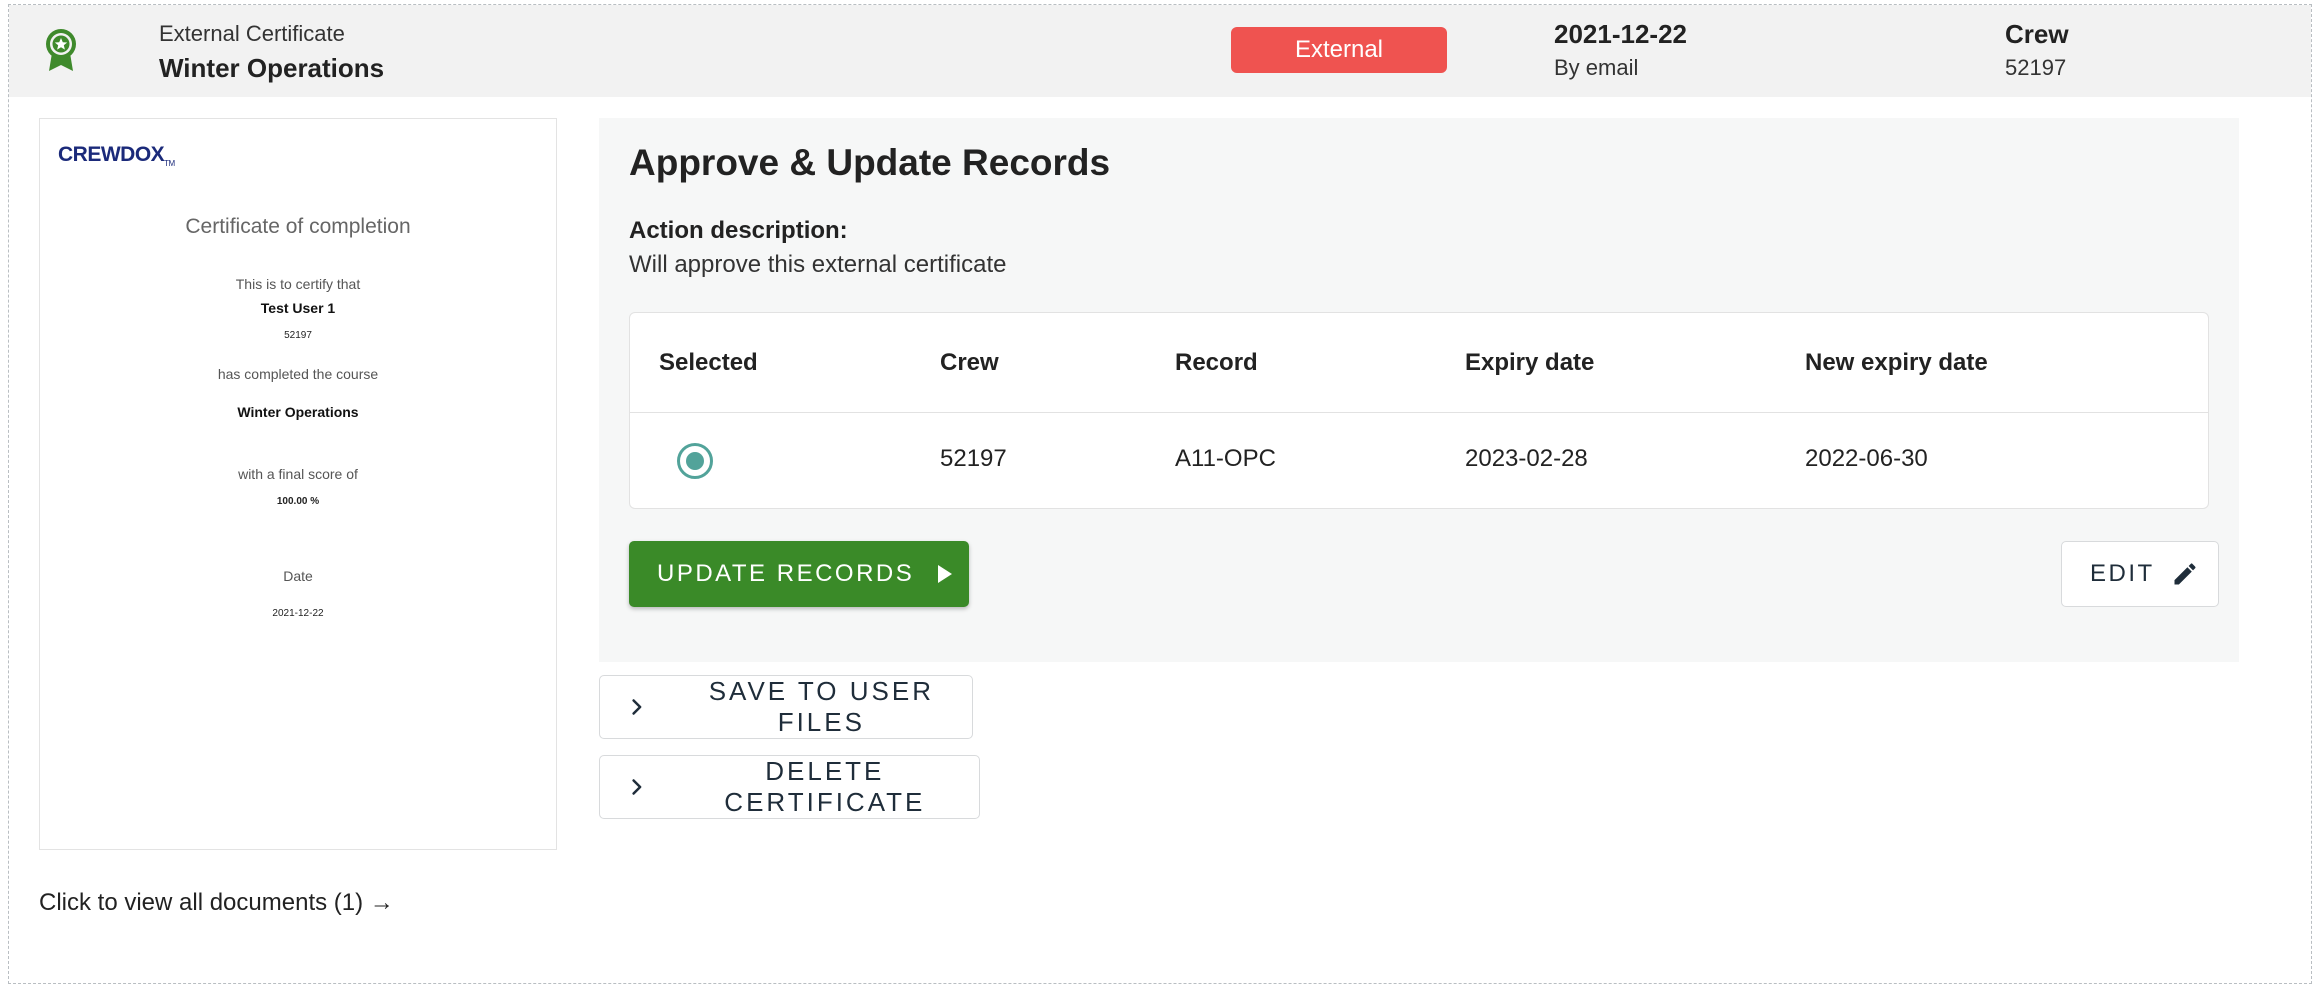 The width and height of the screenshot is (2322, 986). What do you see at coordinates (2185, 574) in the screenshot?
I see `pencil-icon` at bounding box center [2185, 574].